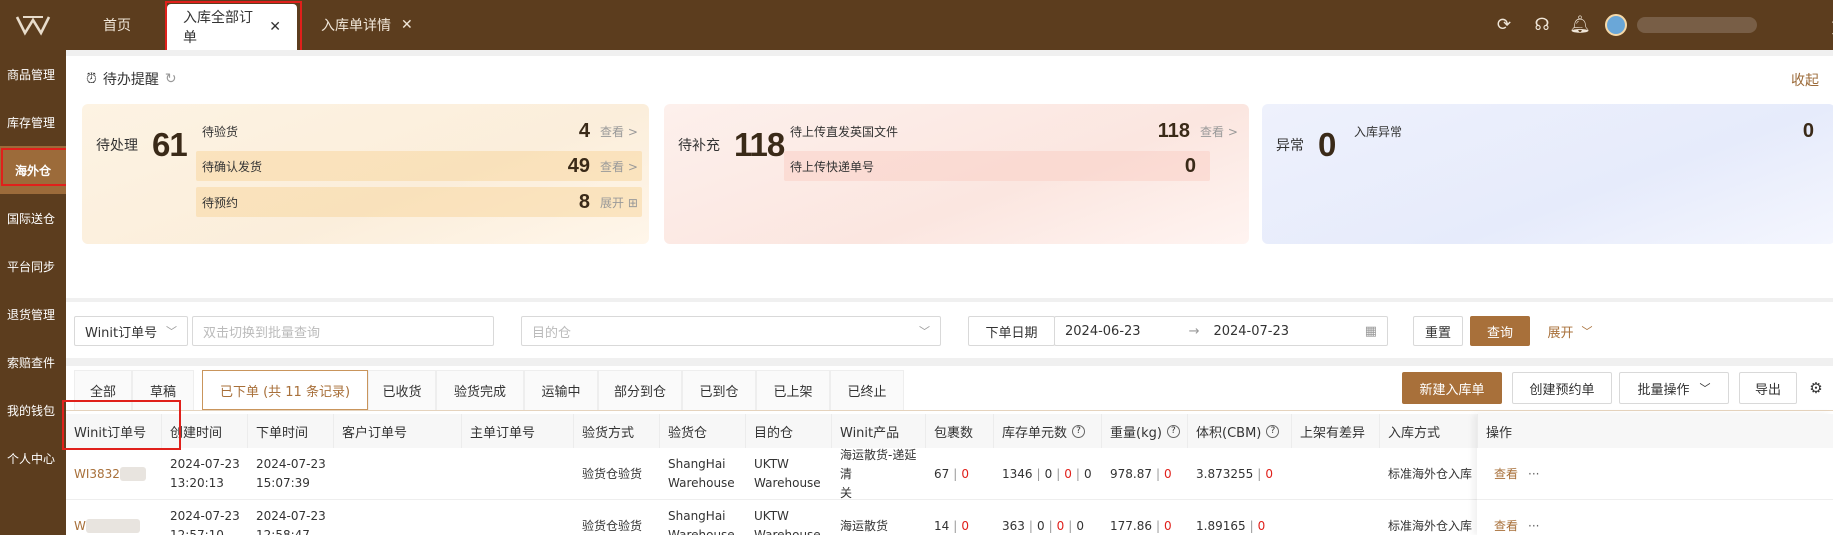 The width and height of the screenshot is (1833, 535). What do you see at coordinates (97, 474) in the screenshot?
I see `order-number-link: WI3832` at bounding box center [97, 474].